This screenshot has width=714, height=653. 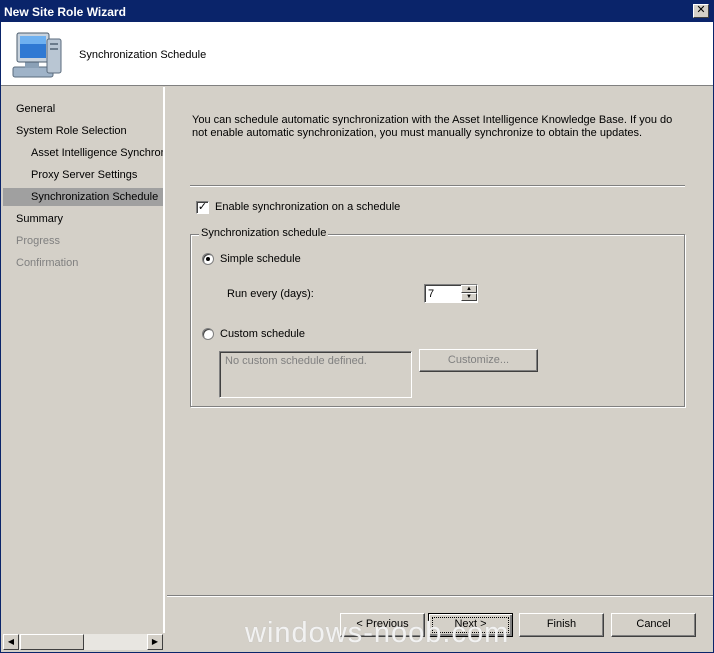 I want to click on sidebar-horizontal-scrollbar: ◀ ▶, so click(x=83, y=641).